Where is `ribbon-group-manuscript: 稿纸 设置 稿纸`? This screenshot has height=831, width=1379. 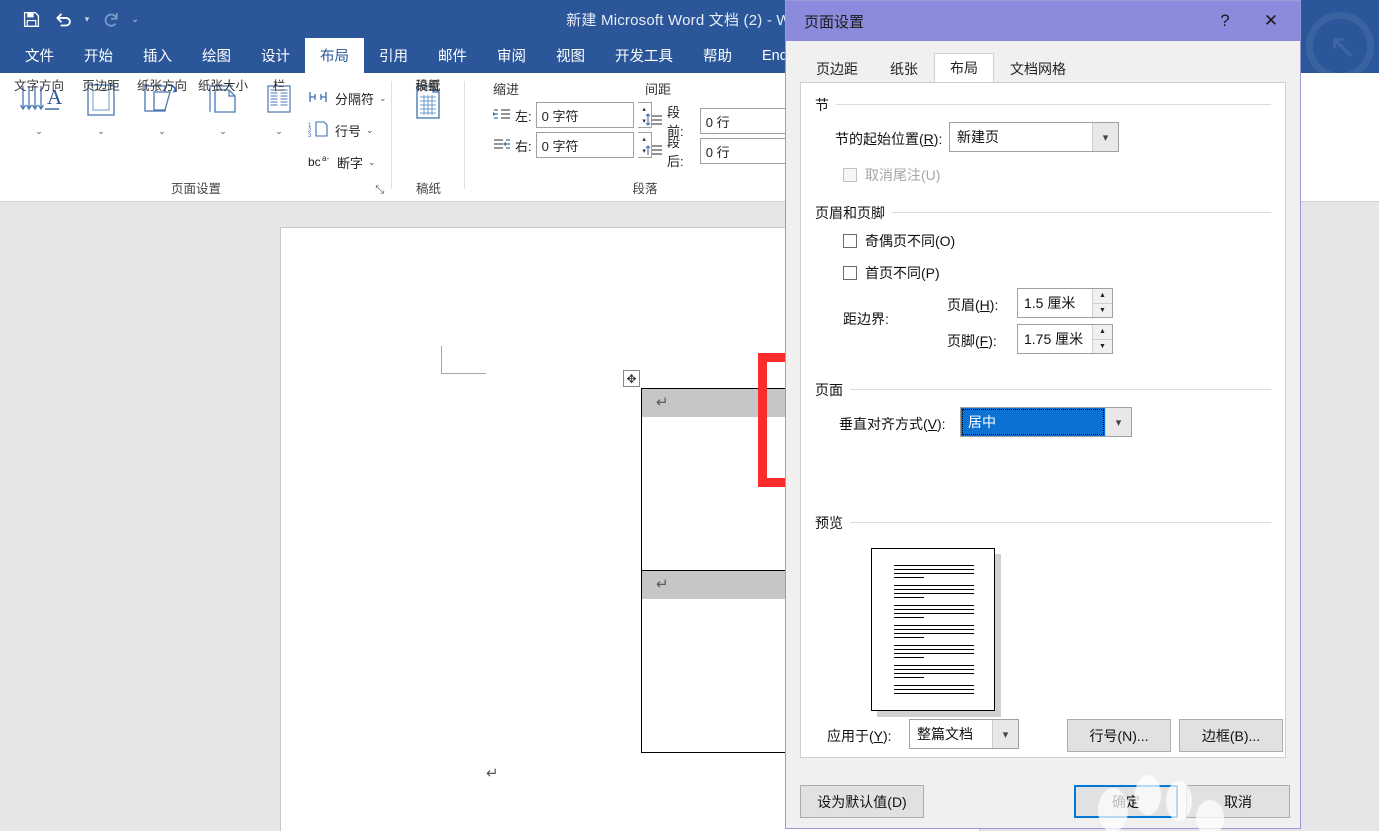
ribbon-group-manuscript: 稿纸 设置 稿纸 is located at coordinates (428, 137).